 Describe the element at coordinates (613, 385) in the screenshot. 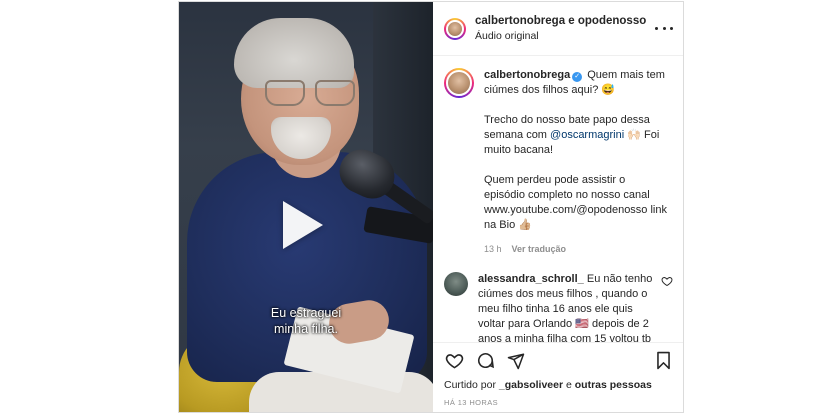

I see `likes-others-link: outras pessoas` at that location.